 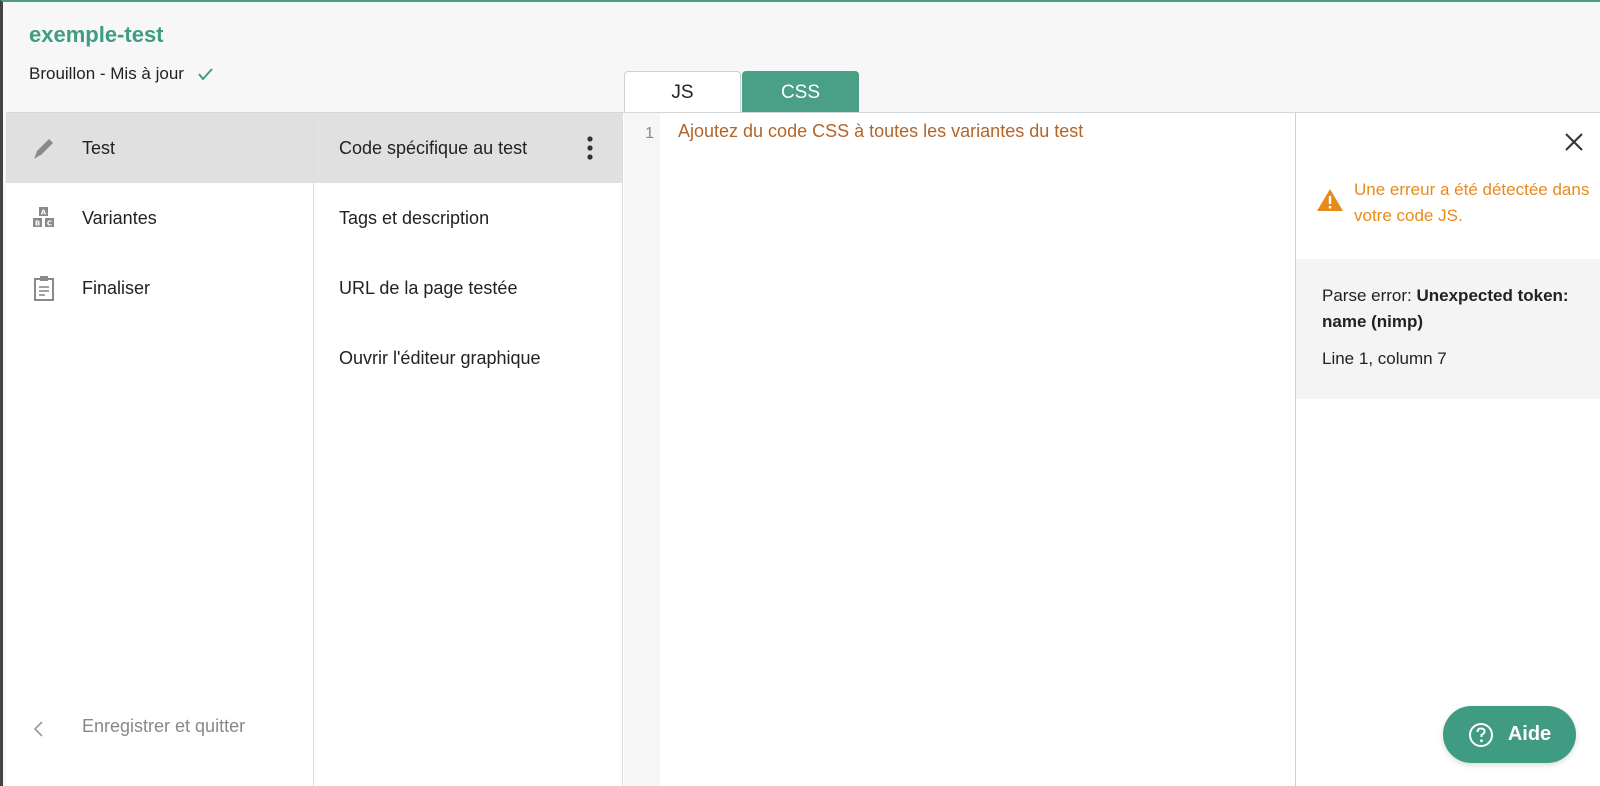 I want to click on status-text: Brouillon - Mis à jour, so click(x=106, y=73).